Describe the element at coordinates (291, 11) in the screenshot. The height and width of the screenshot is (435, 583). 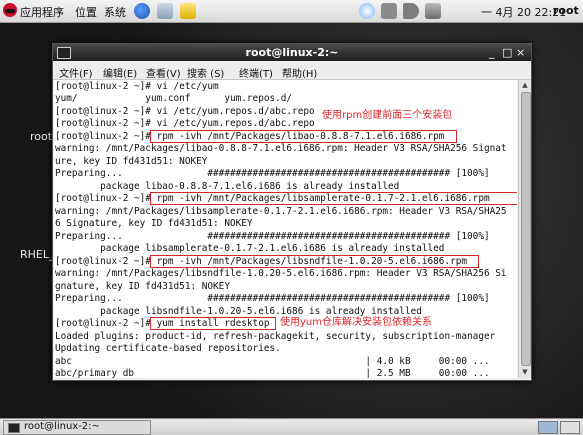
I see `top-panel: 应用程序 位置 系统 一 4月 20 22:21 root` at that location.